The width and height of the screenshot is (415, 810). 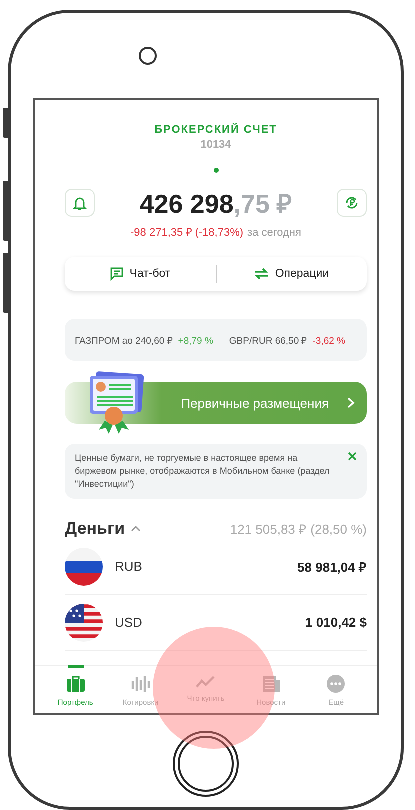 I want to click on chatbot-button: Чат-бот, so click(x=140, y=274).